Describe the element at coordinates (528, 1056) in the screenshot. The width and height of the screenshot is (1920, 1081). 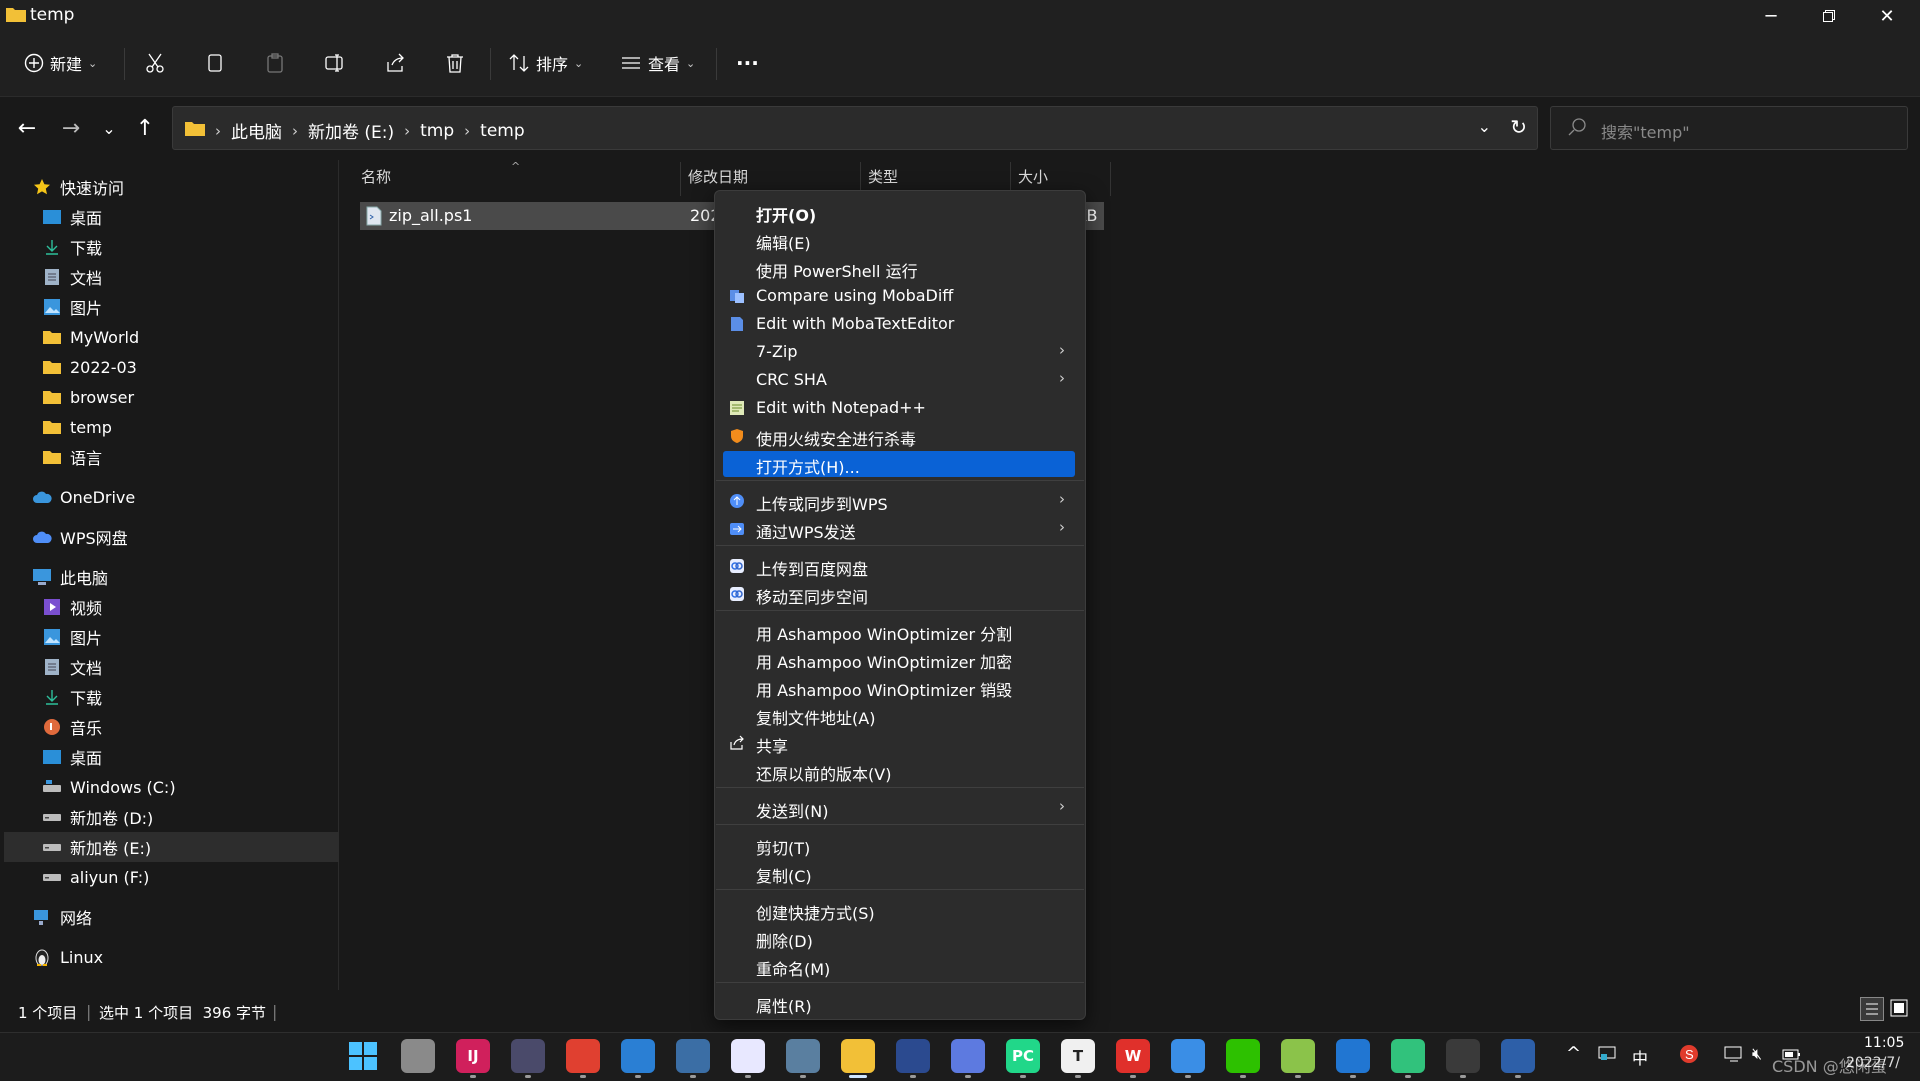
I see `password-manager-icon` at that location.